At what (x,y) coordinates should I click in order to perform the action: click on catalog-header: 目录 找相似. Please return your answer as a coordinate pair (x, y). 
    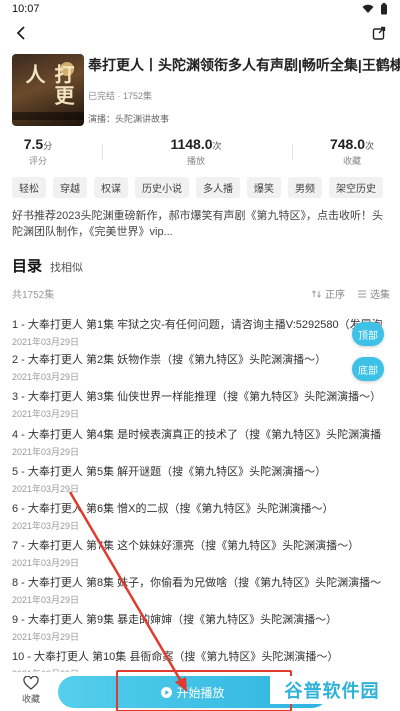
    Looking at the image, I should click on (47, 265).